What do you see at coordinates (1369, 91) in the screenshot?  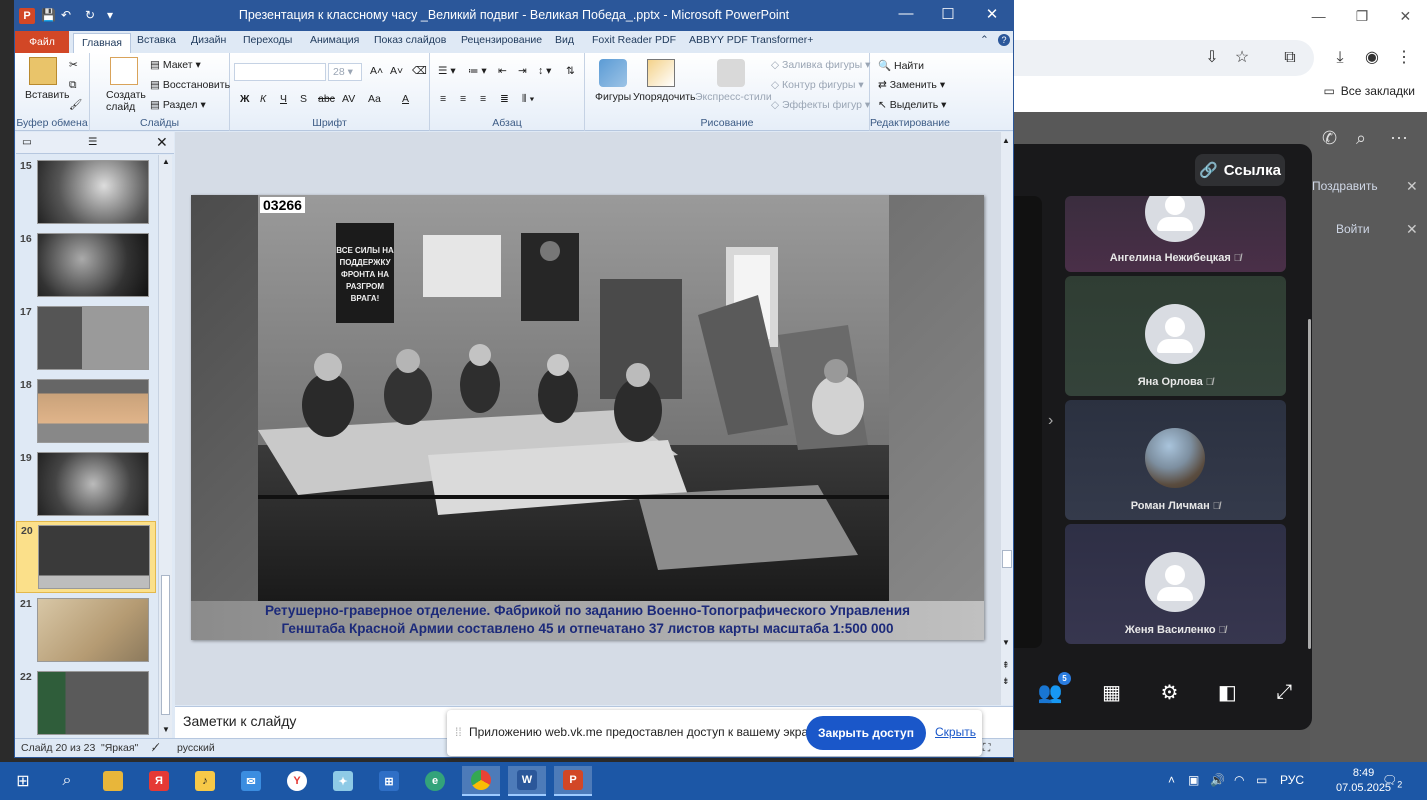 I see `all-bookmarks: ▭ Все закладки` at bounding box center [1369, 91].